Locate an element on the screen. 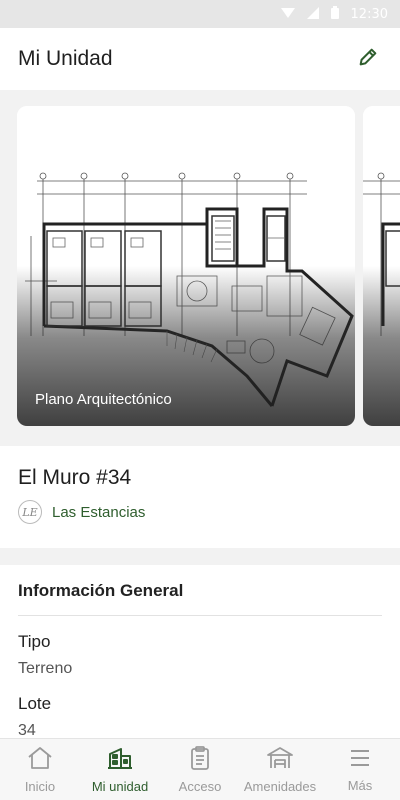 This screenshot has width=400, height=800. caption-gradient-next is located at coordinates (381, 346).